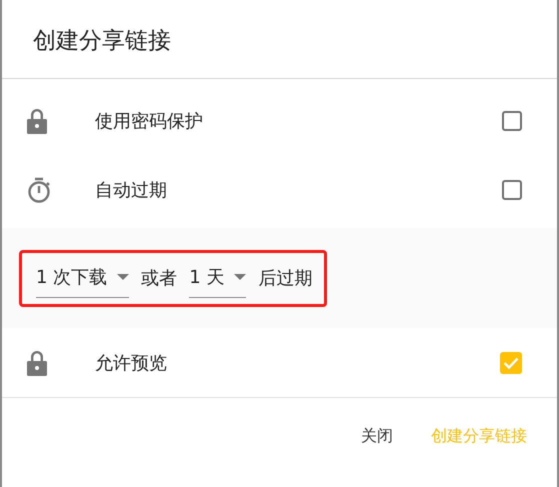 The width and height of the screenshot is (559, 487). Describe the element at coordinates (131, 190) in the screenshot. I see `option-label: 自动过期` at that location.